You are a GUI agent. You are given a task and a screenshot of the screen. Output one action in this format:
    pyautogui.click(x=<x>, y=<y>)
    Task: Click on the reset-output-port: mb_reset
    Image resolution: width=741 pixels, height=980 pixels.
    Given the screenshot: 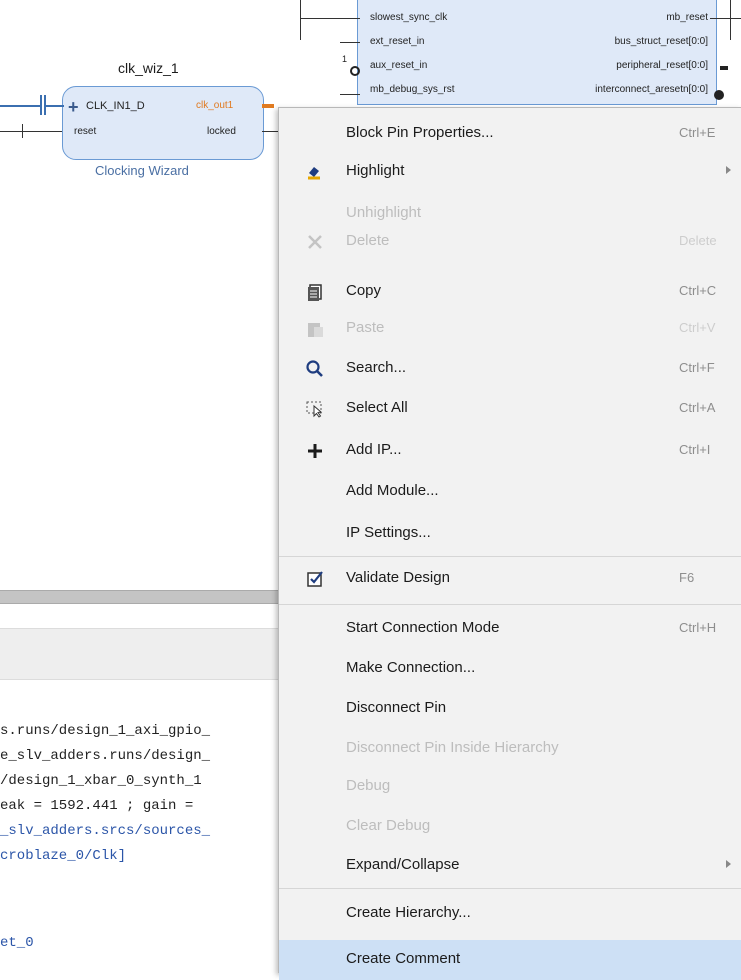 What is the action you would take?
    pyautogui.click(x=687, y=17)
    